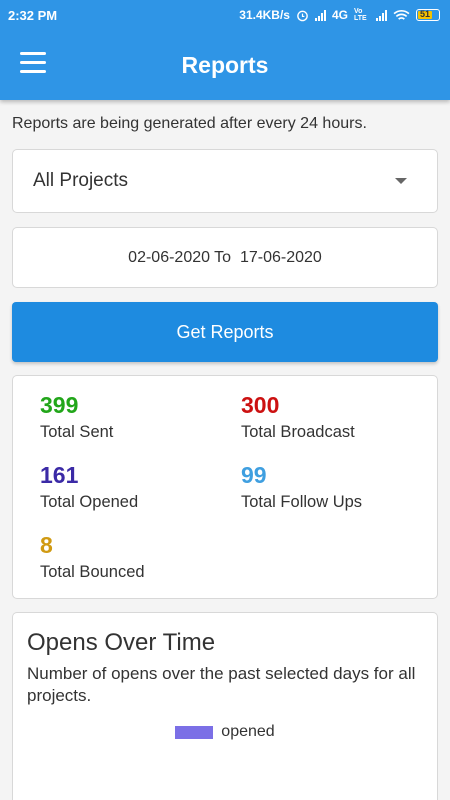  I want to click on stat-total-broadcast: 300 Total Broadcast, so click(298, 417).